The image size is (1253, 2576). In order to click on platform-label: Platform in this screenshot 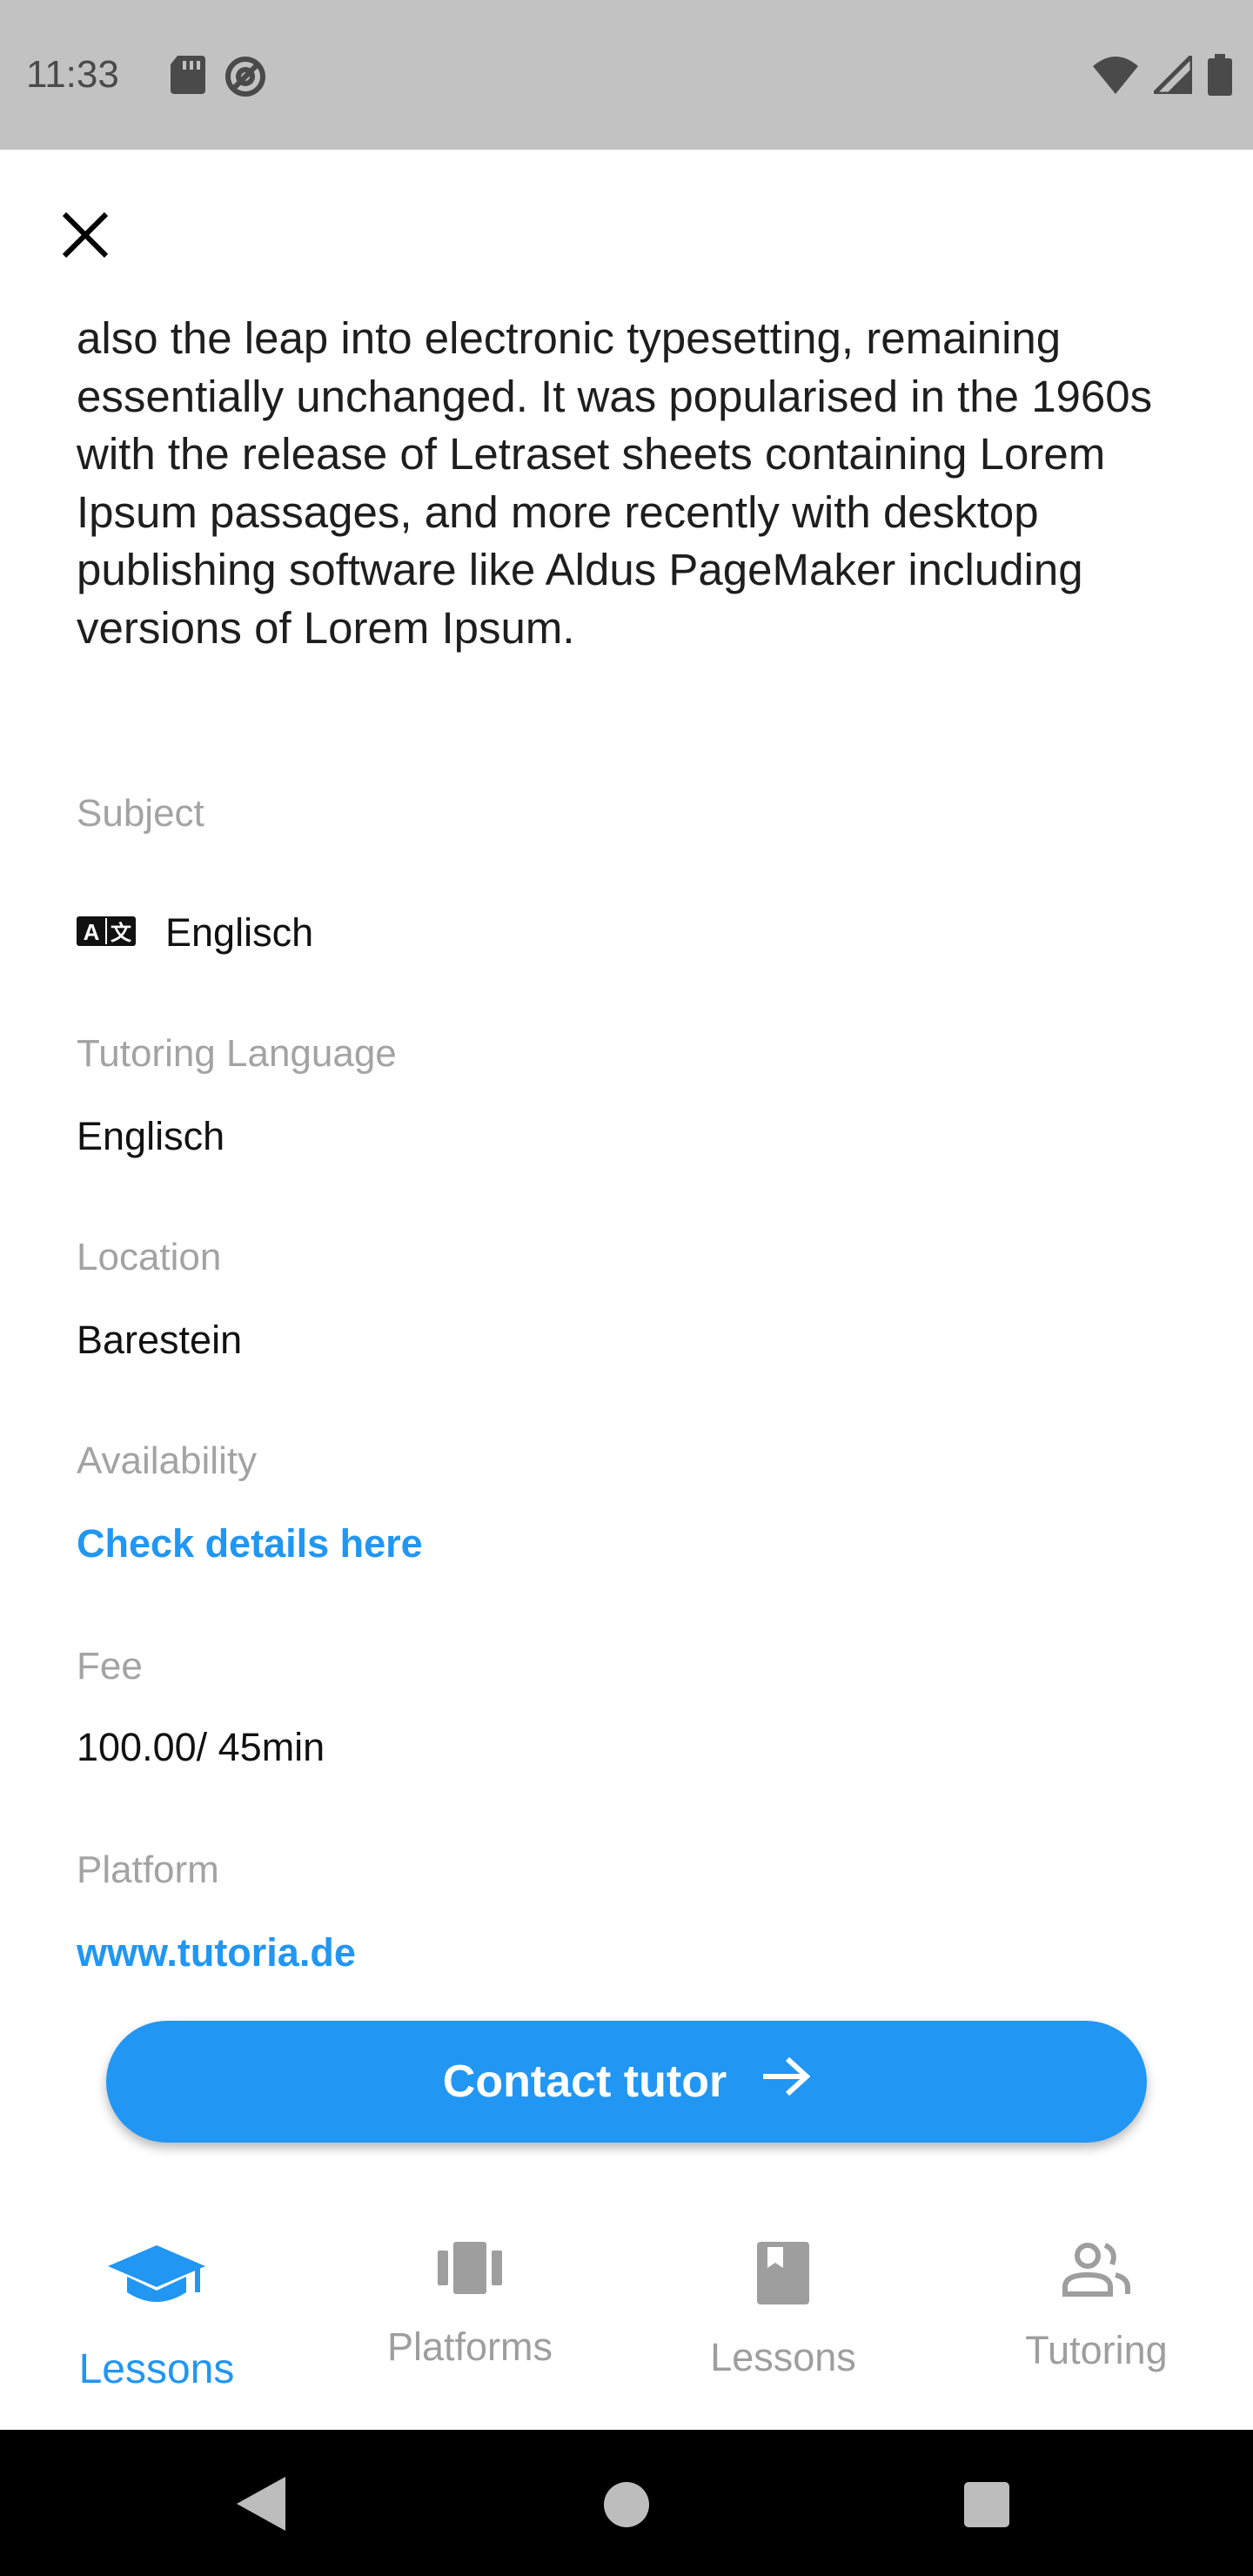, I will do `click(148, 1869)`.